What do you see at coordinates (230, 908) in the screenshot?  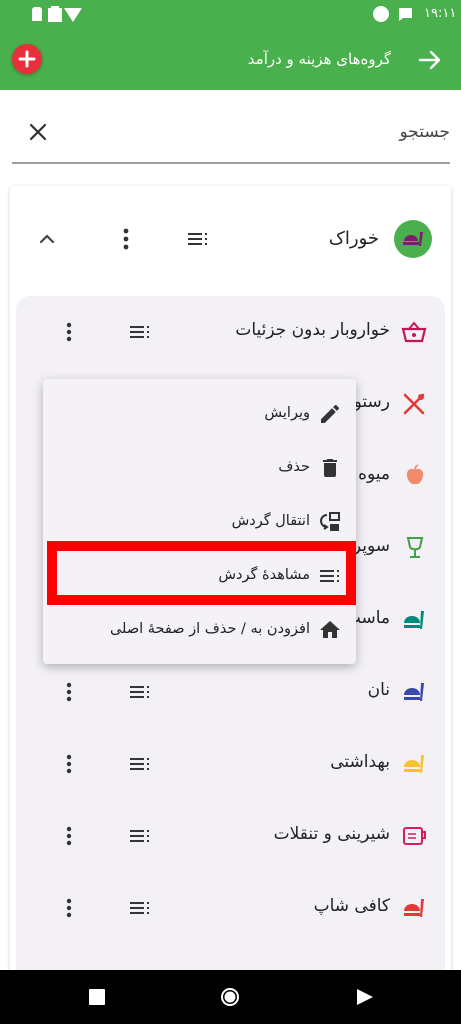 I see `list-item: کافی شاپ` at bounding box center [230, 908].